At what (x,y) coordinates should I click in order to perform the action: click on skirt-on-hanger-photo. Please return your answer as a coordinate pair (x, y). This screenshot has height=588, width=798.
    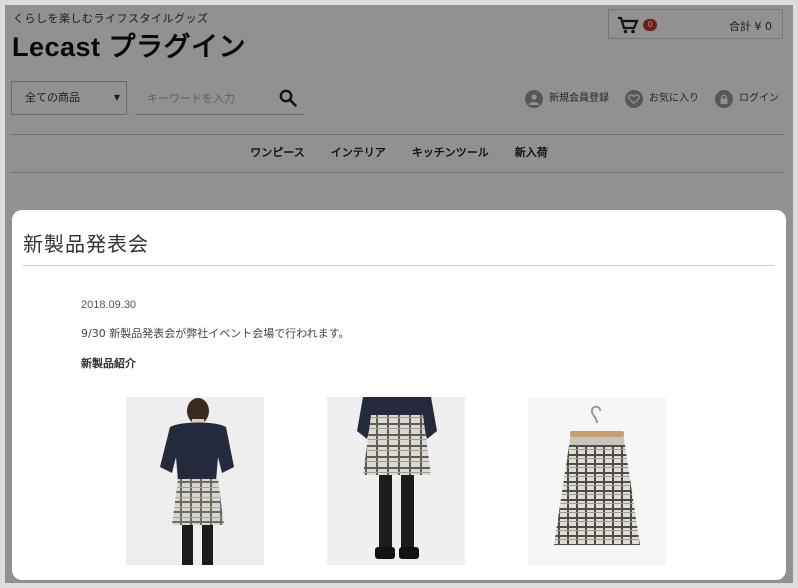
    Looking at the image, I should click on (597, 481).